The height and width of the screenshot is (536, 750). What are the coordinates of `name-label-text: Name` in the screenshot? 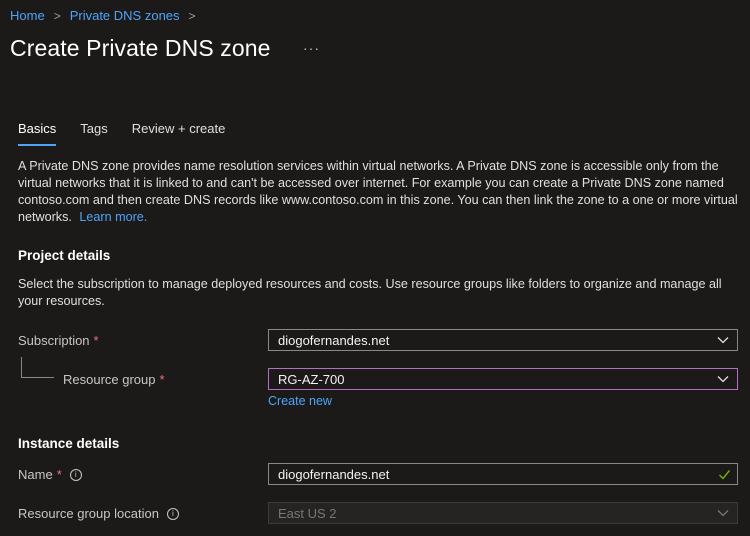 It's located at (35, 474).